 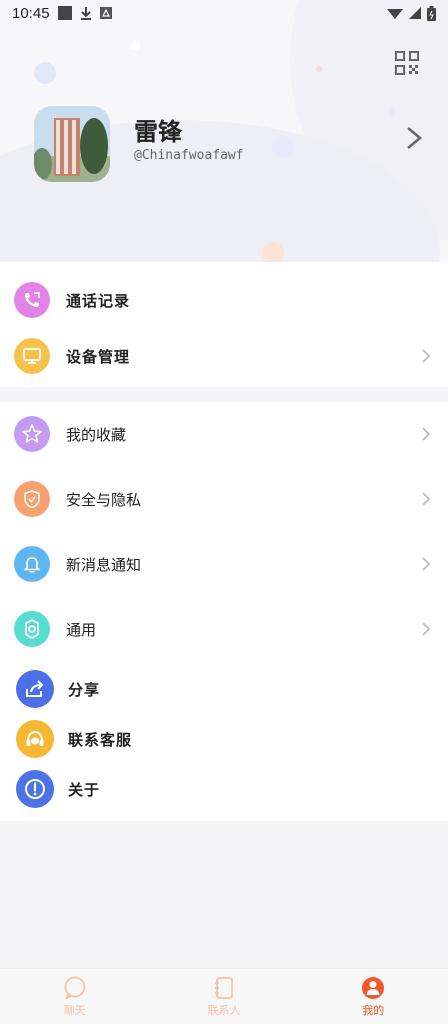 I want to click on menu-group-primary: 通话记录 设备管理, so click(x=224, y=324).